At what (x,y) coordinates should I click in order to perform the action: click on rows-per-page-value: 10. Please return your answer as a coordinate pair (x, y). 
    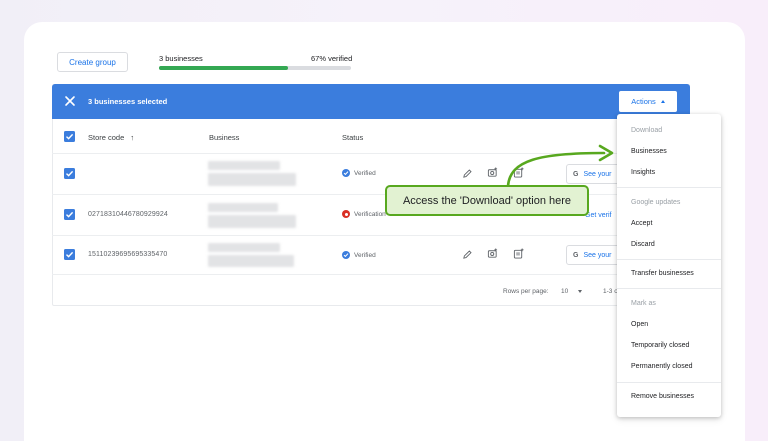
    Looking at the image, I should click on (565, 291).